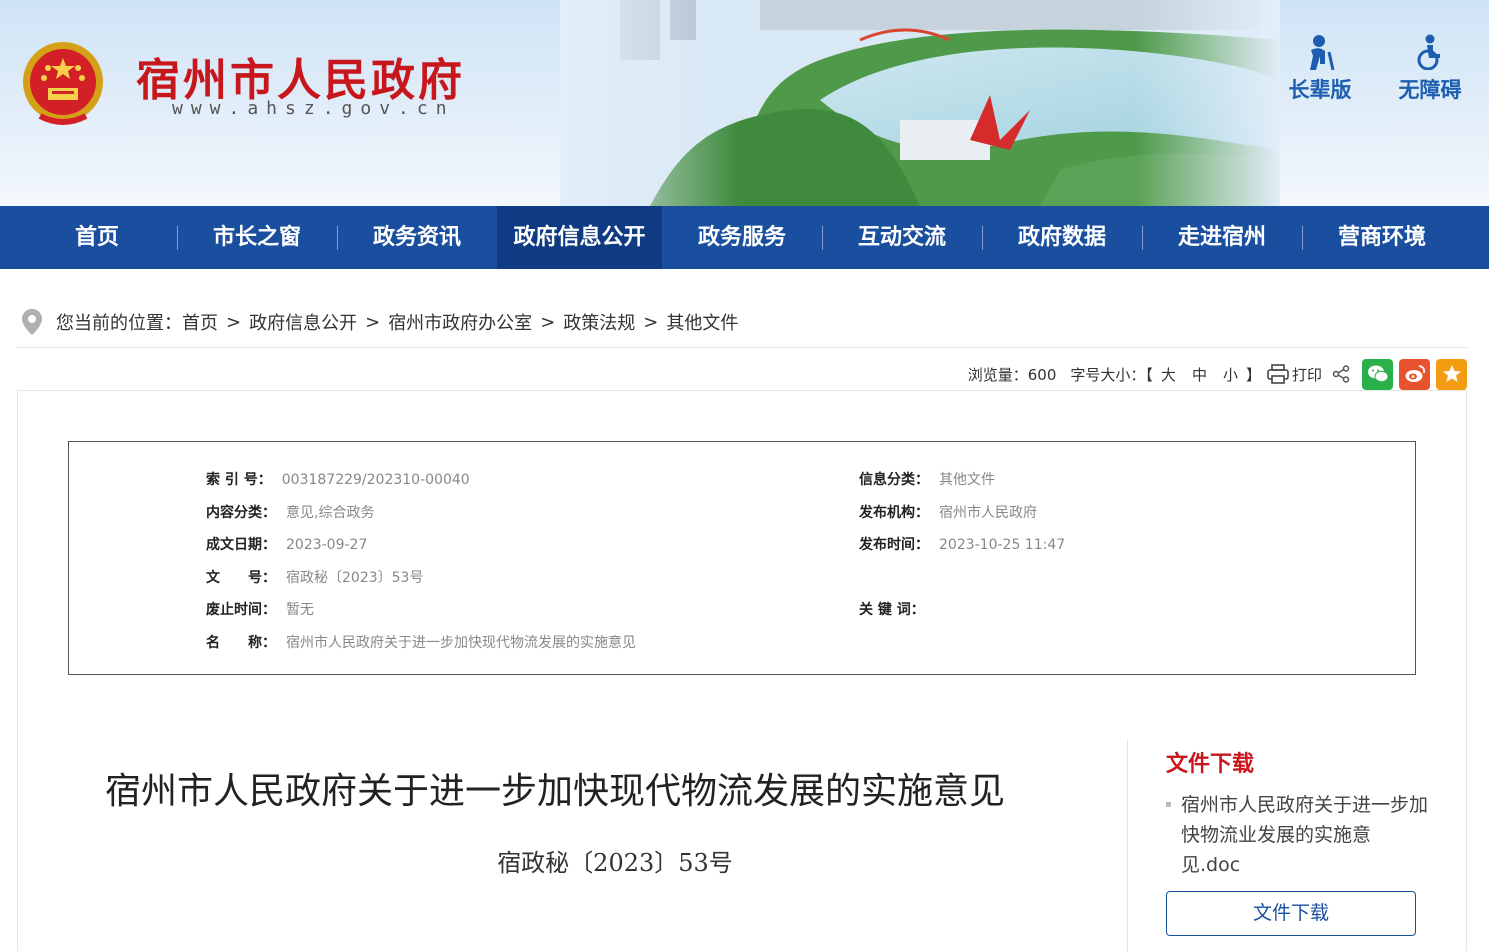  I want to click on meta-created-label: 成文日期：, so click(241, 545).